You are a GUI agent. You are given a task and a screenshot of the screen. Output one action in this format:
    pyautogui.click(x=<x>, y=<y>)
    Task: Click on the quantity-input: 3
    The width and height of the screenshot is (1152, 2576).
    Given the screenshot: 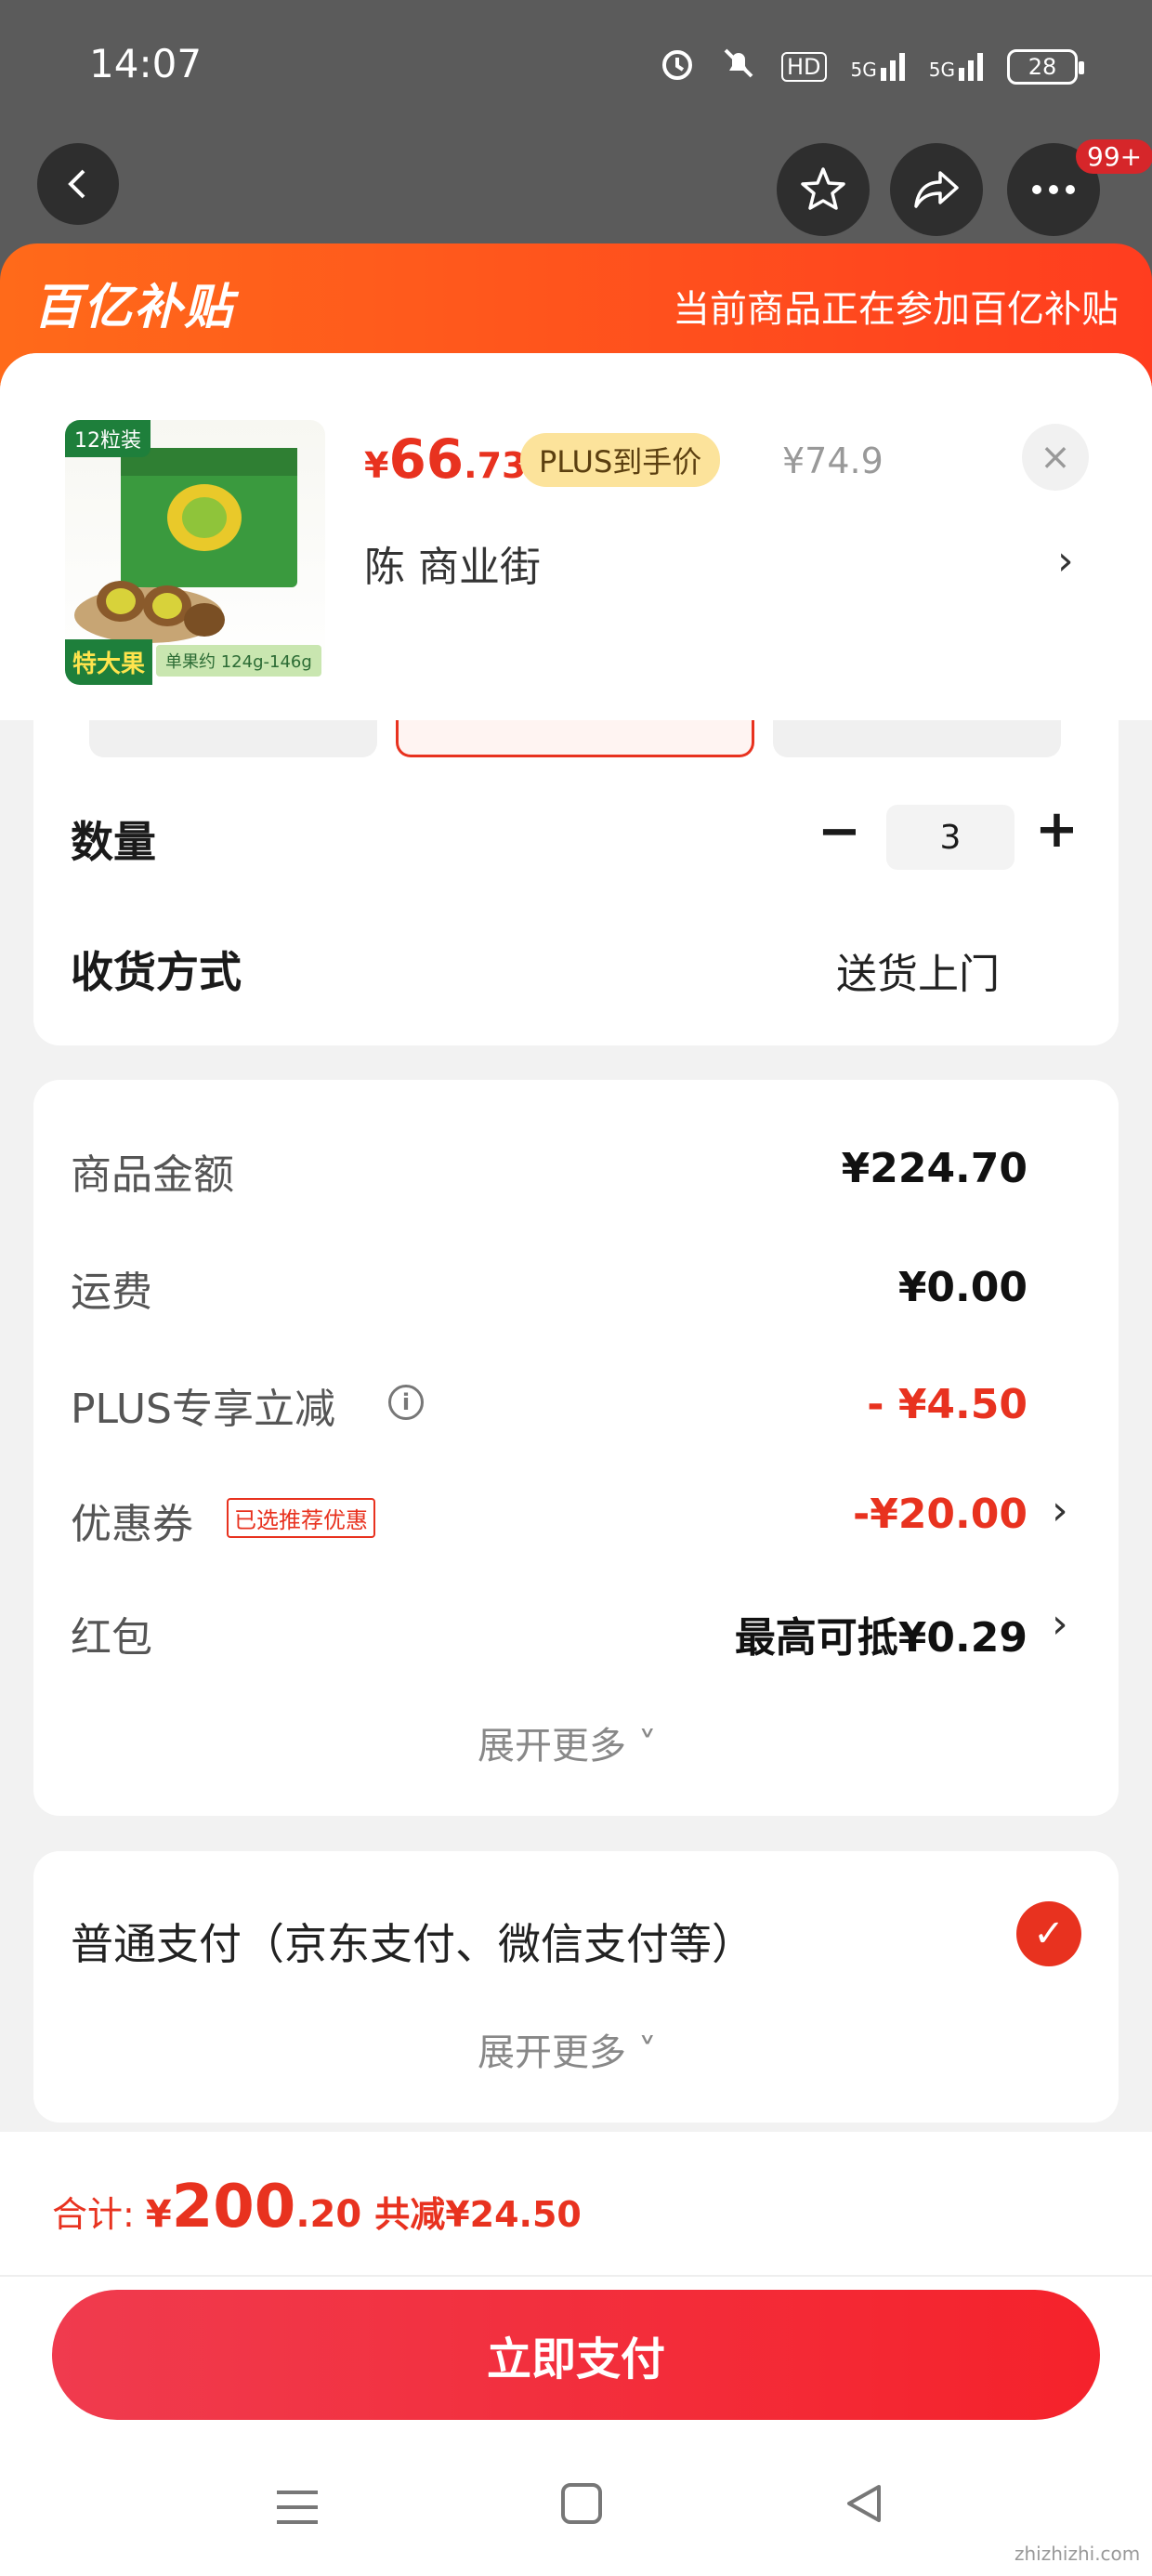 What is the action you would take?
    pyautogui.click(x=950, y=837)
    